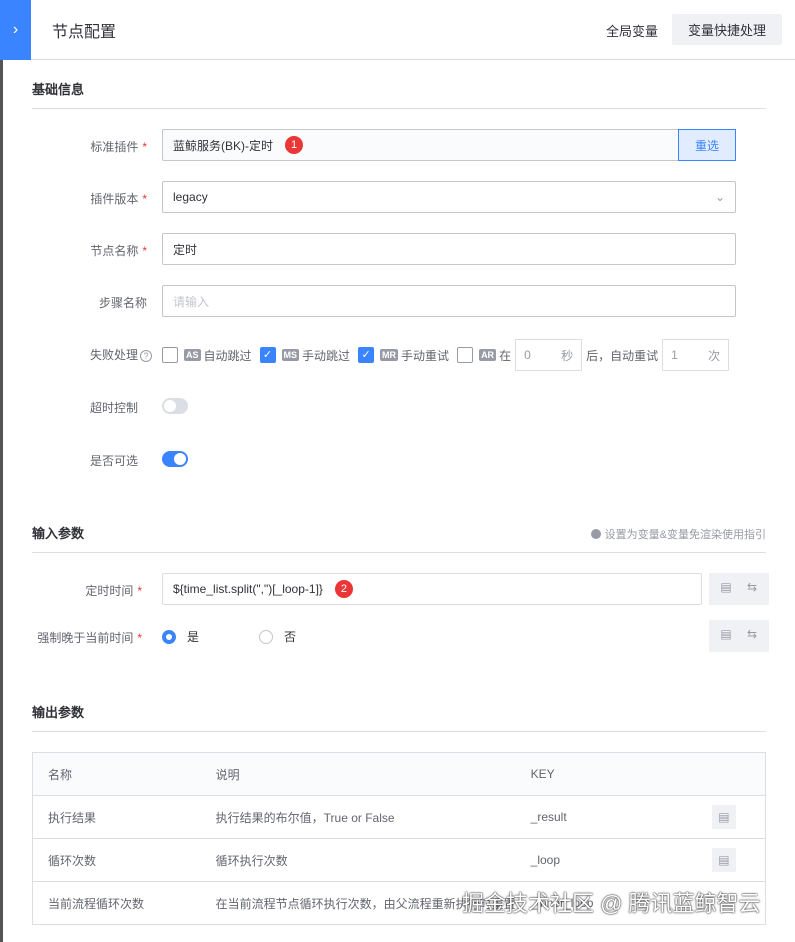 The height and width of the screenshot is (942, 795). What do you see at coordinates (425, 355) in the screenshot?
I see `manual-retry-label: 手动重试` at bounding box center [425, 355].